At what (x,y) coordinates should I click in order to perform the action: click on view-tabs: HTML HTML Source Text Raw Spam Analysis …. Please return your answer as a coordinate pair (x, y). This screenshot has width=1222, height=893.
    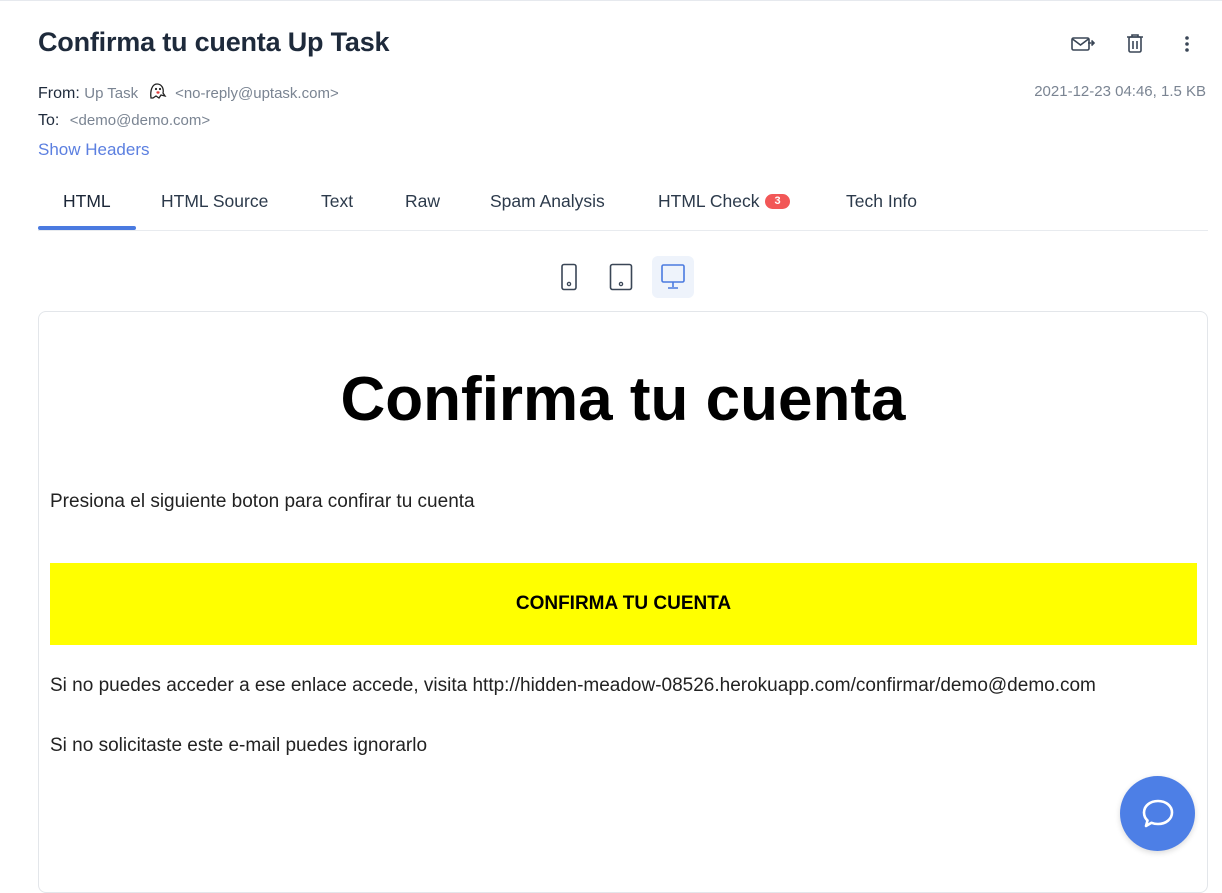
    Looking at the image, I should click on (623, 202).